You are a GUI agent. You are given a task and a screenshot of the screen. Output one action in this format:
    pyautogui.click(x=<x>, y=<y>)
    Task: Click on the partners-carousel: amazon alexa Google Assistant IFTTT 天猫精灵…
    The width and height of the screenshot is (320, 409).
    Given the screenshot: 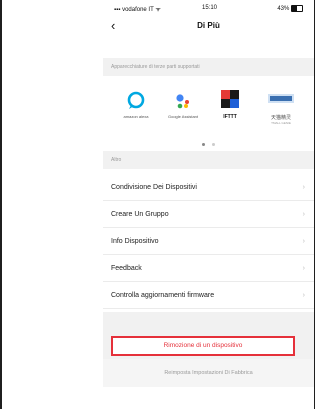 What is the action you would take?
    pyautogui.click(x=208, y=112)
    